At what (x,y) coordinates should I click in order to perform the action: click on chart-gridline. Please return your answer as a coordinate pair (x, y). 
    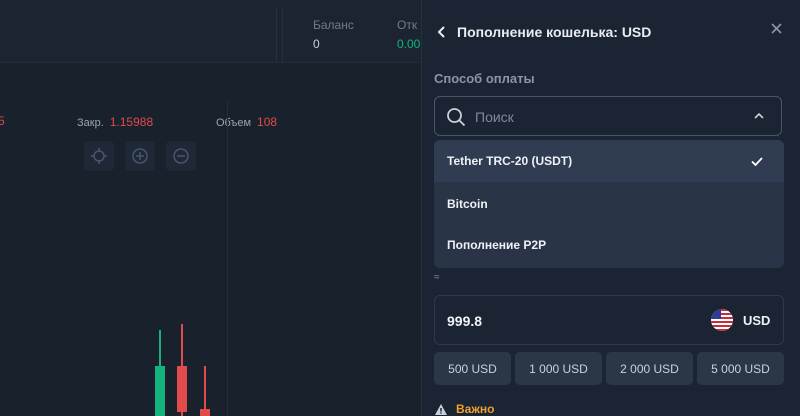
    Looking at the image, I should click on (227, 258).